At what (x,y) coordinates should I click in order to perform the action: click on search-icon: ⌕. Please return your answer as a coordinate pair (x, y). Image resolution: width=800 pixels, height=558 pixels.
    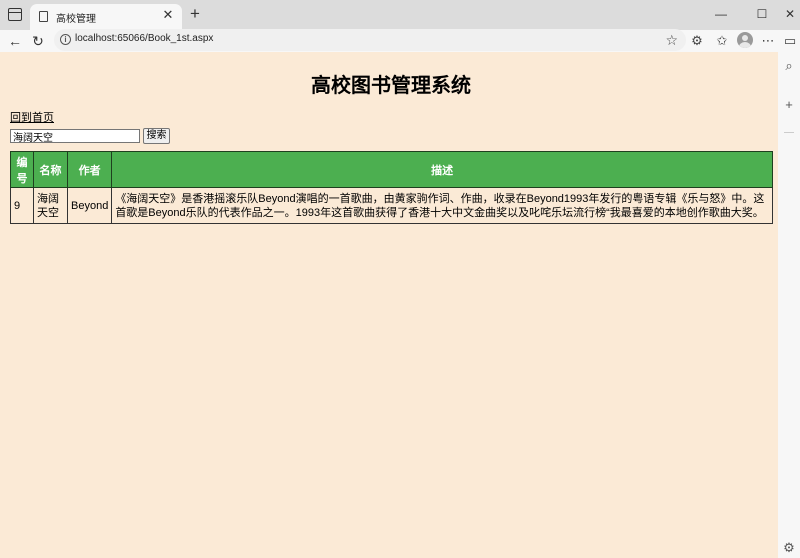
    Looking at the image, I should click on (789, 66).